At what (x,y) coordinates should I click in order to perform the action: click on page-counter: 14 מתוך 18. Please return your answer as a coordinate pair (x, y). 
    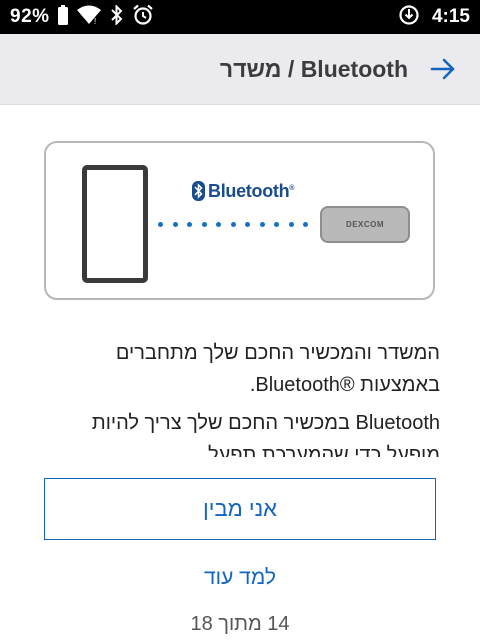
    Looking at the image, I should click on (240, 624).